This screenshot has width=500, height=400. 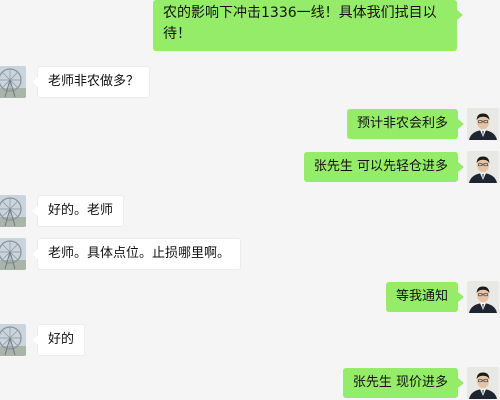 I want to click on message-text: 好的, so click(x=61, y=339).